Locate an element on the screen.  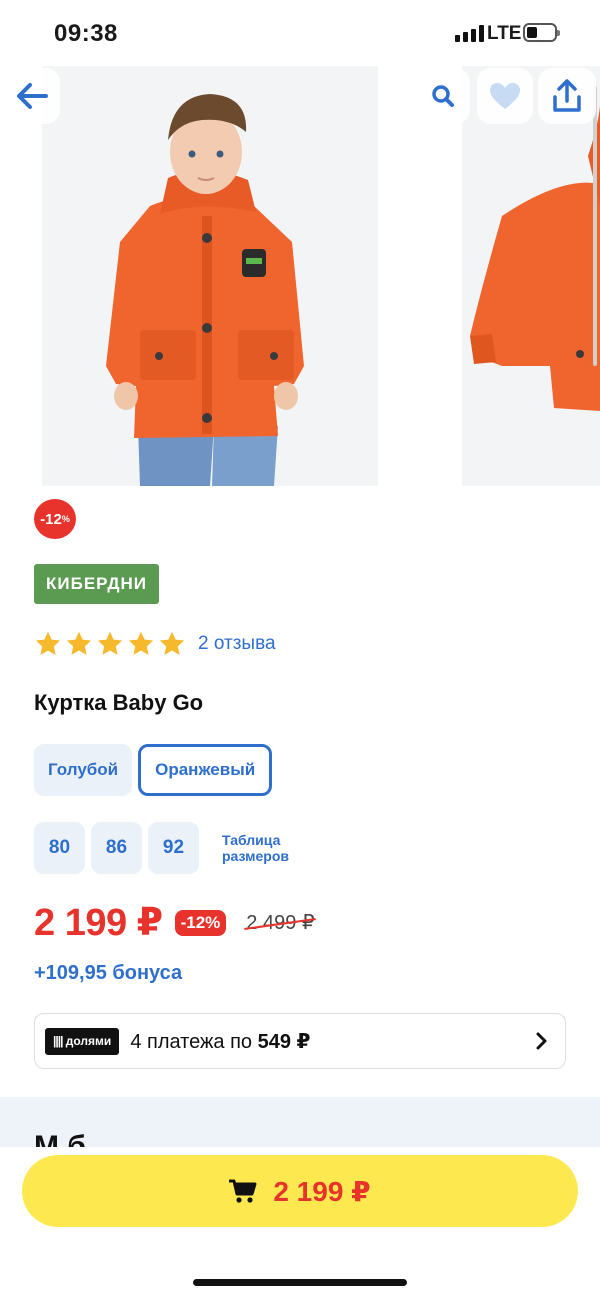
discount-badge: -12% is located at coordinates (55, 519).